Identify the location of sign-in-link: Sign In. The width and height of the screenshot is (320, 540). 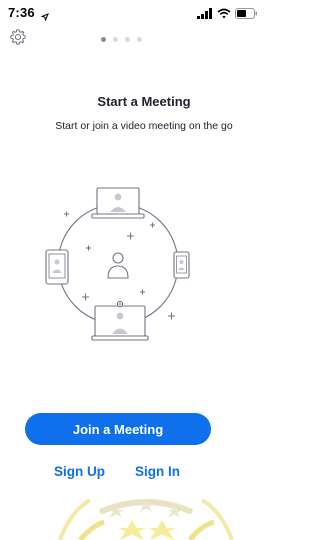
(157, 471).